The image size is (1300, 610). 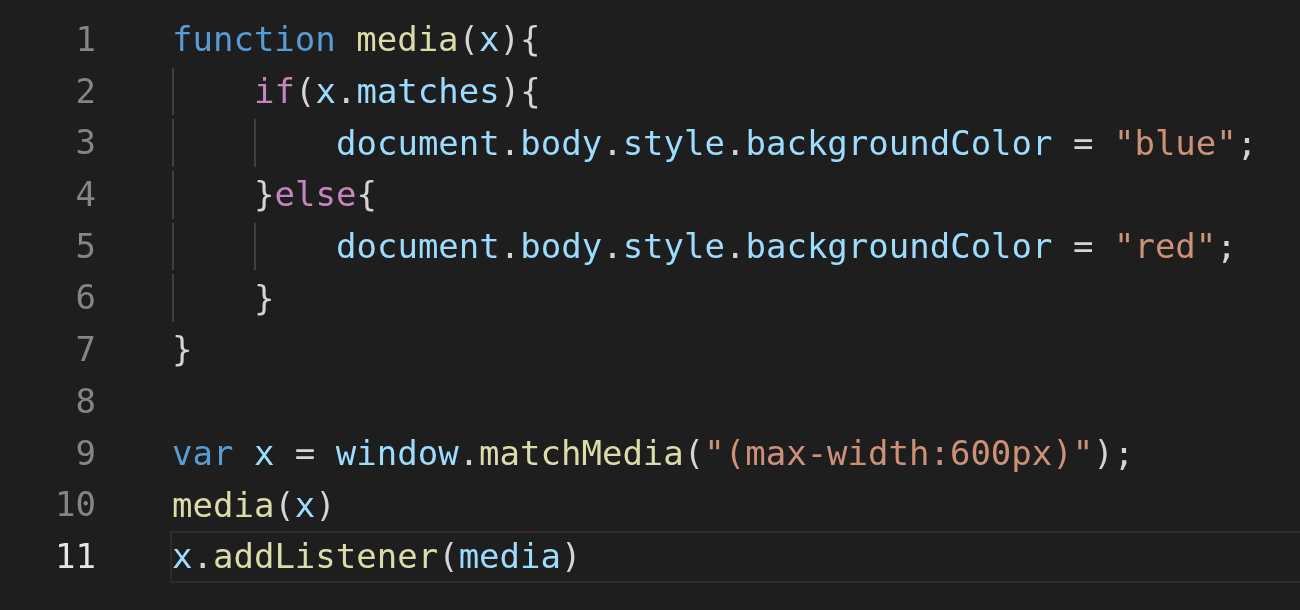 What do you see at coordinates (85, 195) in the screenshot?
I see `line-number: 4` at bounding box center [85, 195].